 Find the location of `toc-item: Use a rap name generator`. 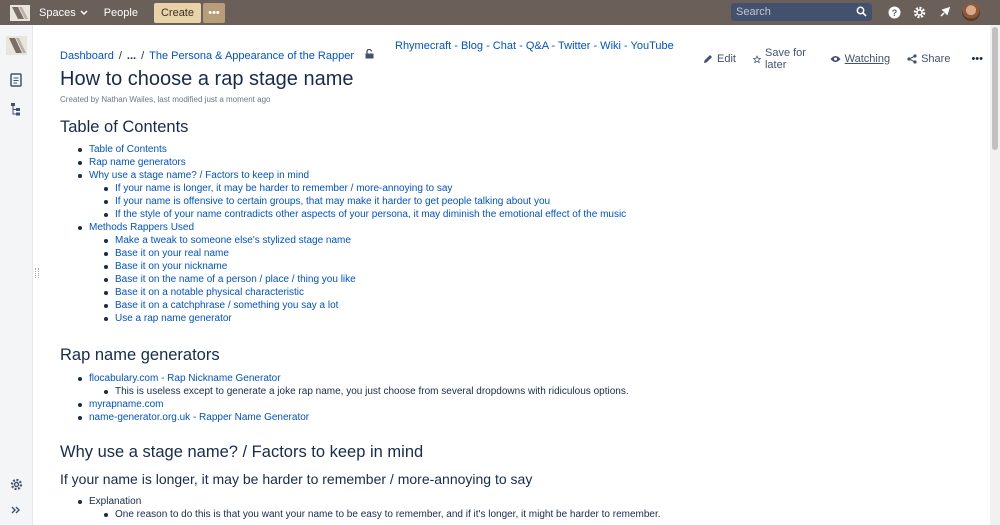

toc-item: Use a rap name generator is located at coordinates (343, 318).